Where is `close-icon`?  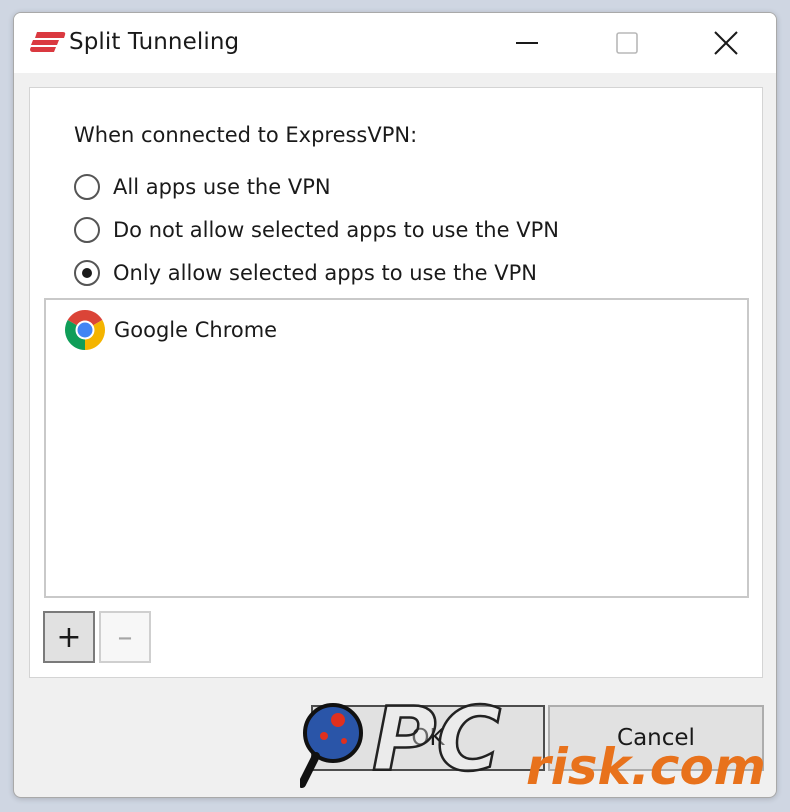 close-icon is located at coordinates (726, 43).